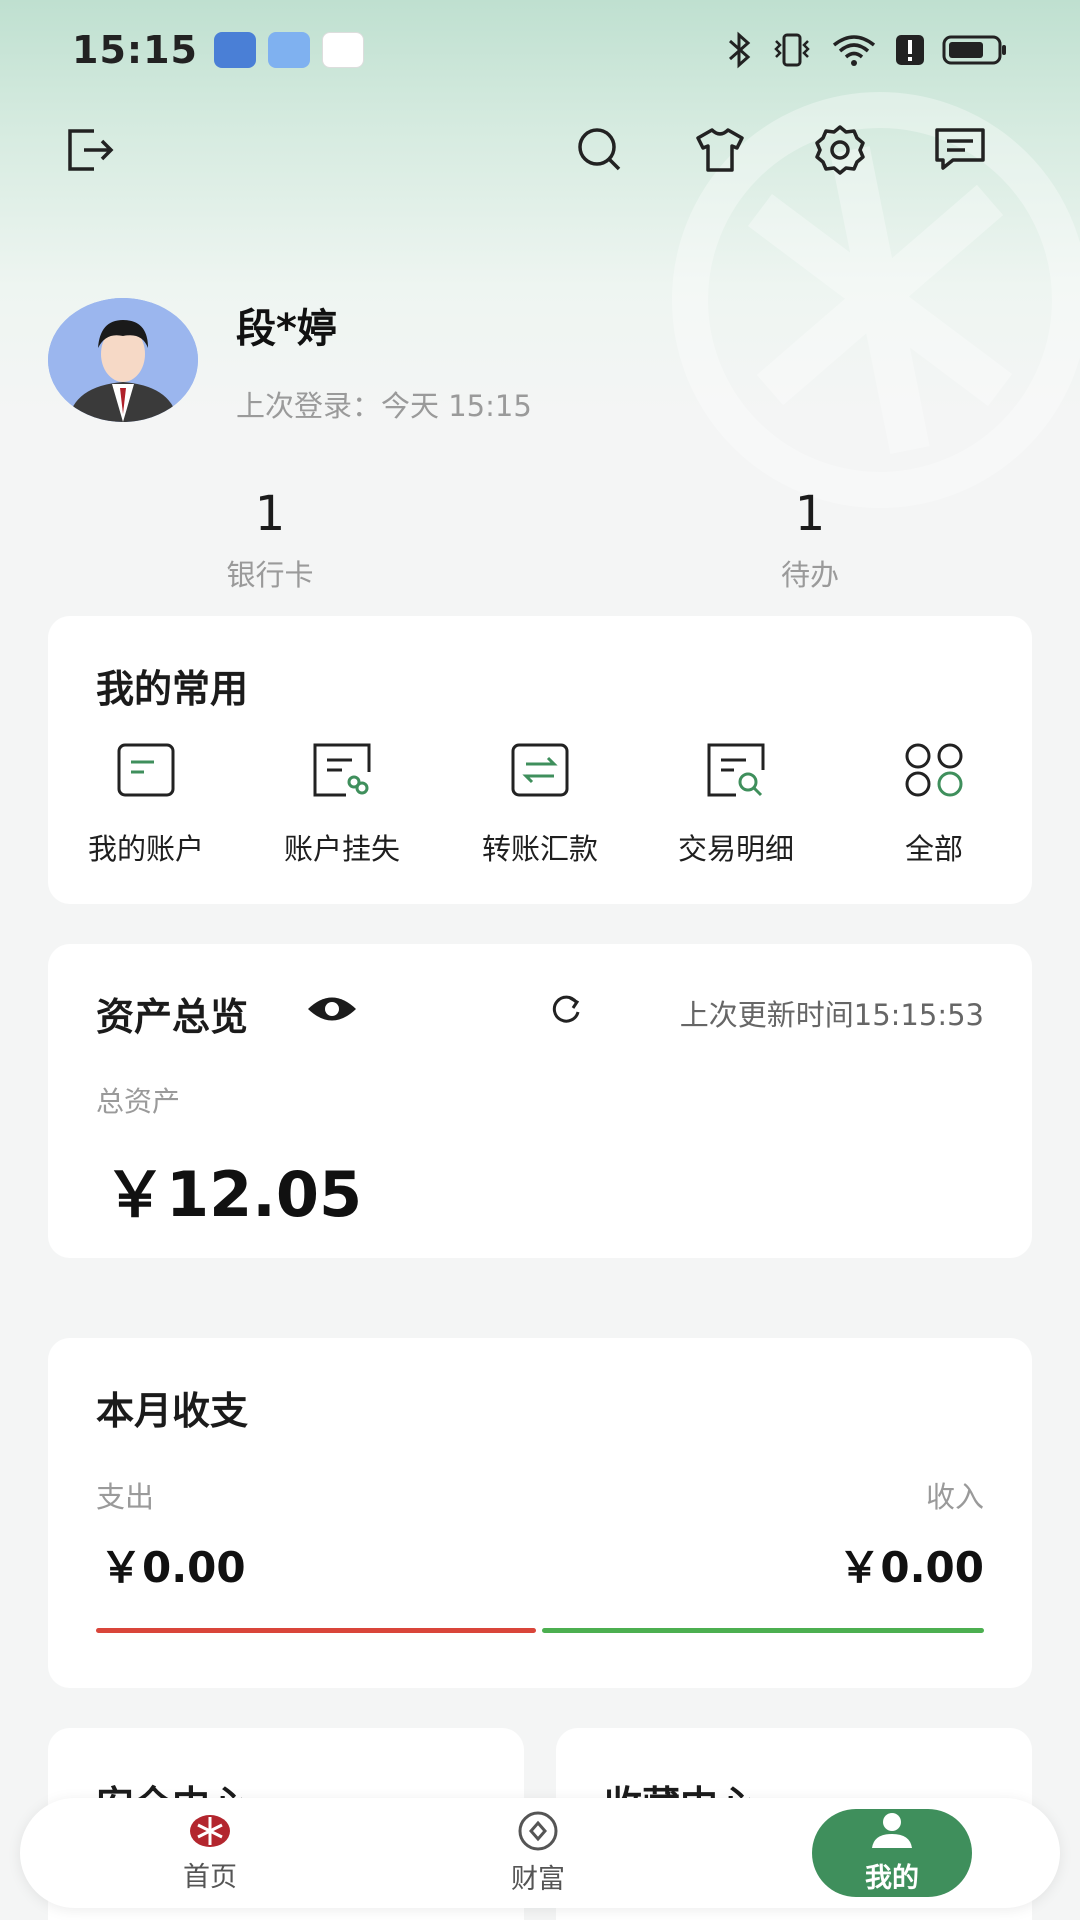 The width and height of the screenshot is (1080, 1920). I want to click on tab-profile-label: 我的, so click(892, 1878).